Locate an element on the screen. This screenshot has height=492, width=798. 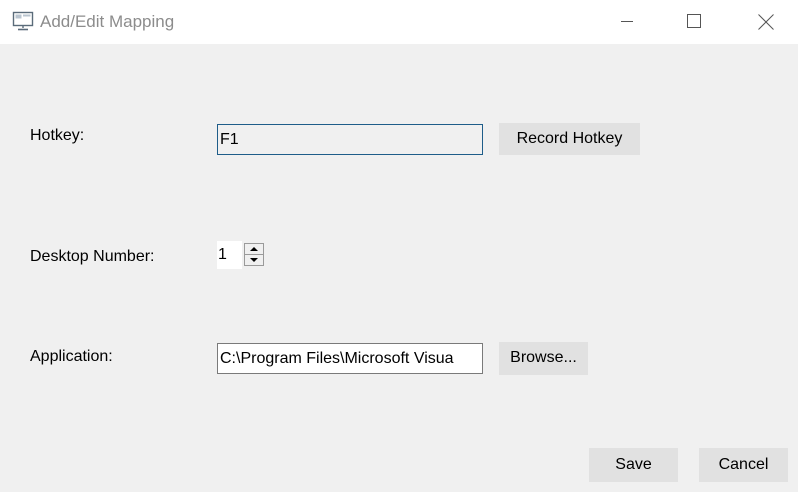
desktop-number-stepper: 1 is located at coordinates (242, 255).